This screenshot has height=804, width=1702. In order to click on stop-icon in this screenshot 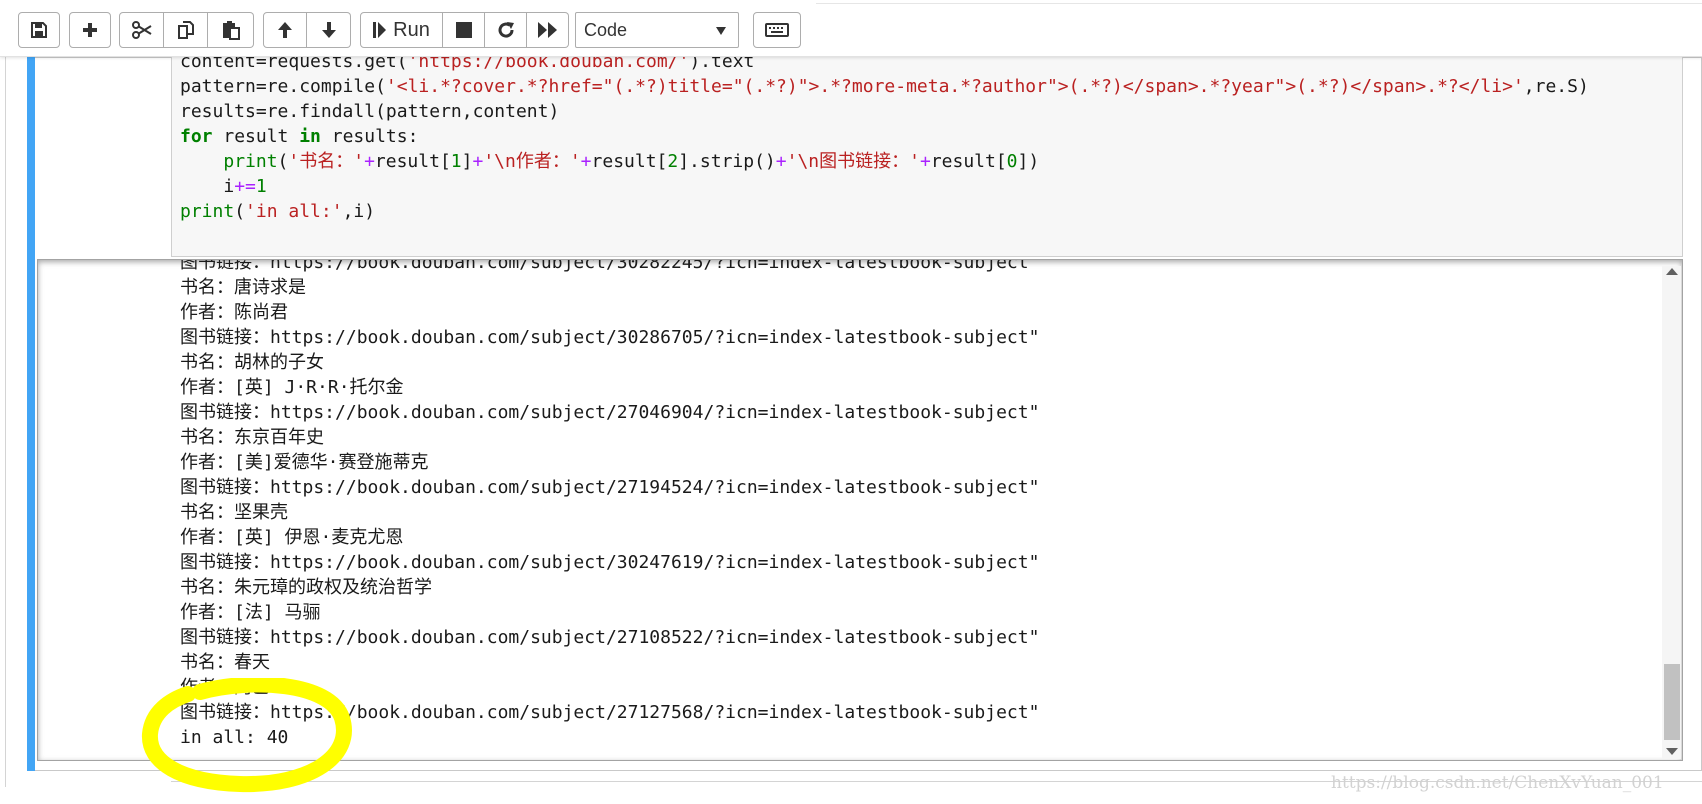, I will do `click(463, 30)`.